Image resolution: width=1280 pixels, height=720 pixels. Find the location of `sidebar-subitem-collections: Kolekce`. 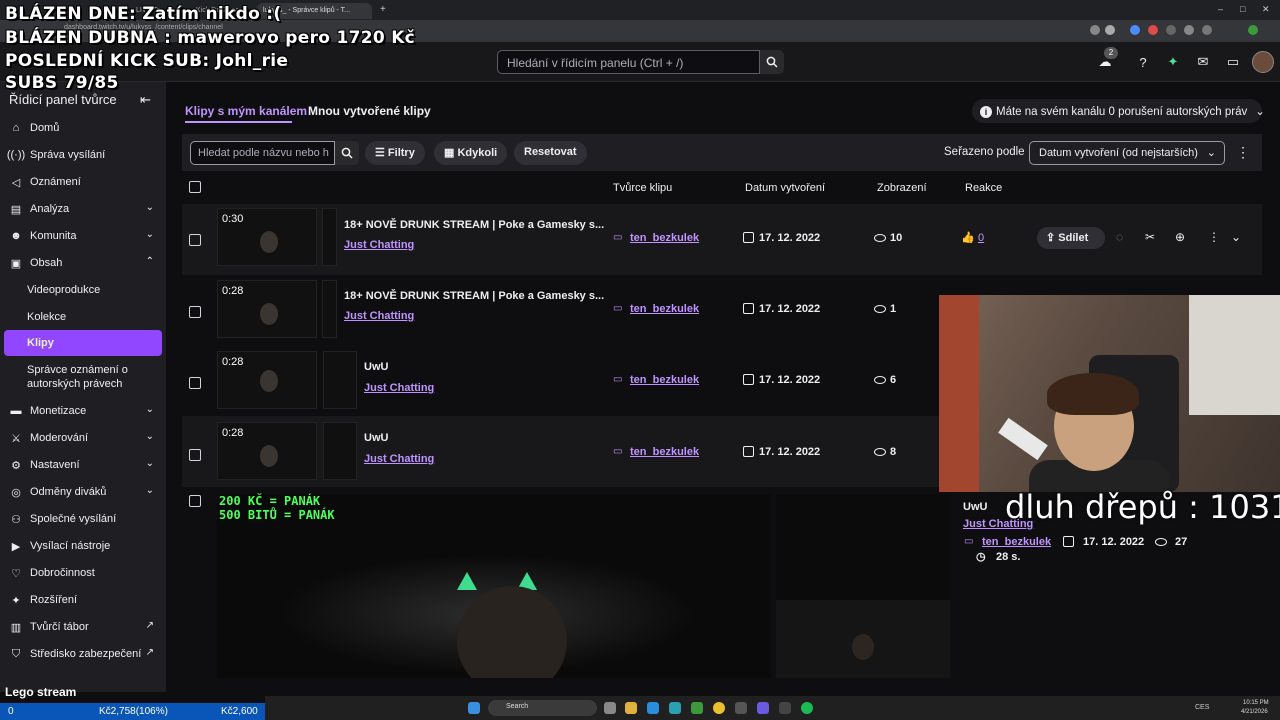

sidebar-subitem-collections: Kolekce is located at coordinates (46, 317).